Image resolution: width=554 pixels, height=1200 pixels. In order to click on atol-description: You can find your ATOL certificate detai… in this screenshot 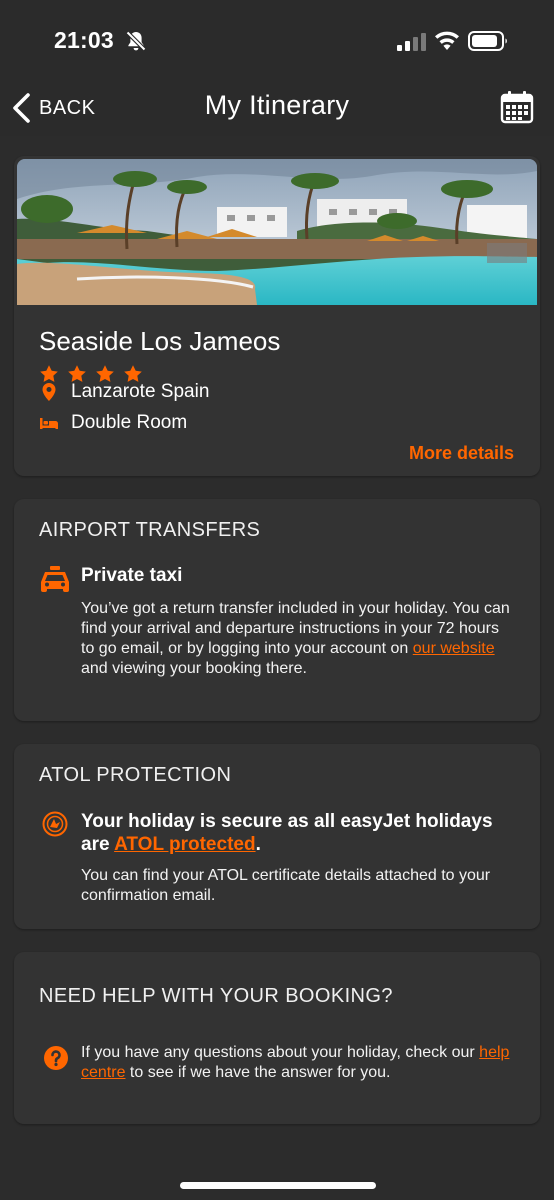, I will do `click(286, 885)`.